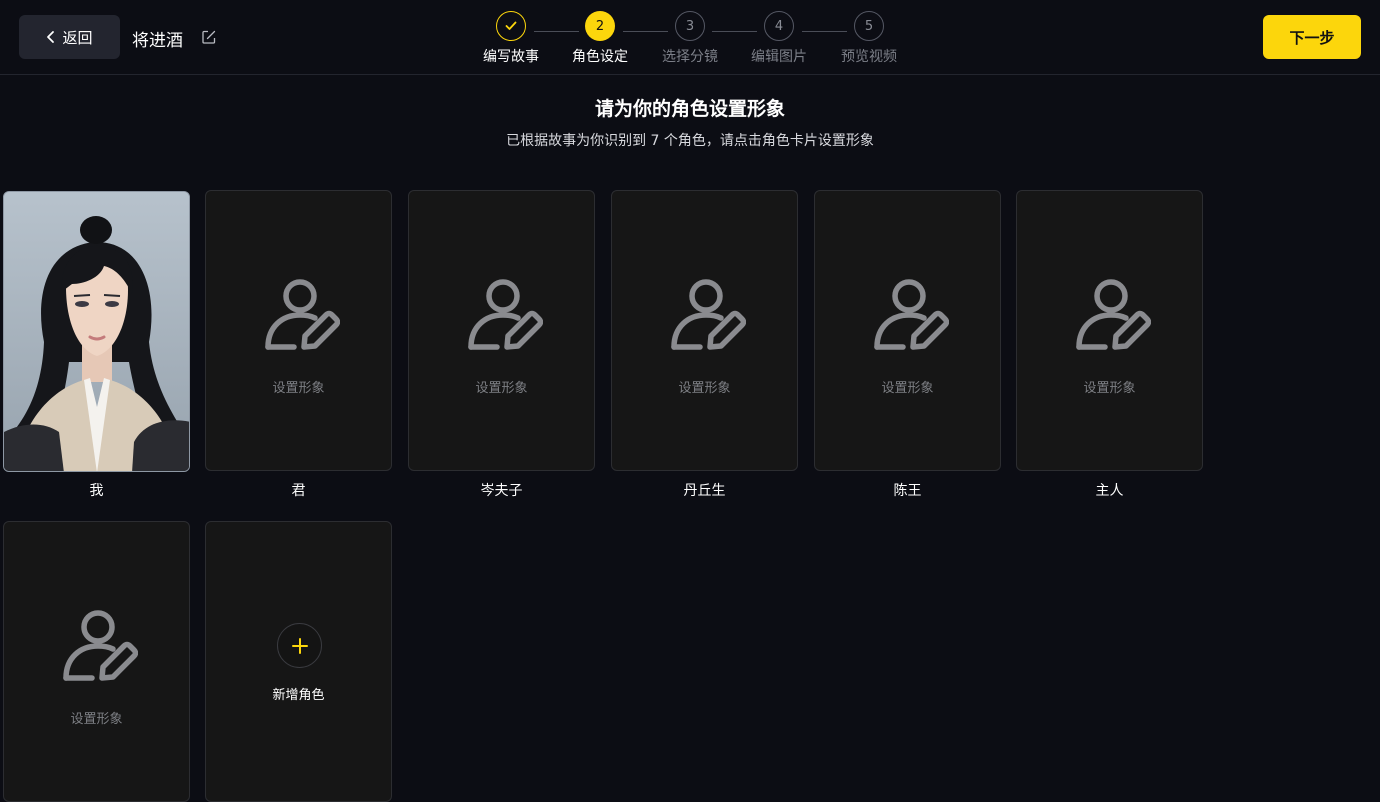  I want to click on character-name: 陈王, so click(907, 491).